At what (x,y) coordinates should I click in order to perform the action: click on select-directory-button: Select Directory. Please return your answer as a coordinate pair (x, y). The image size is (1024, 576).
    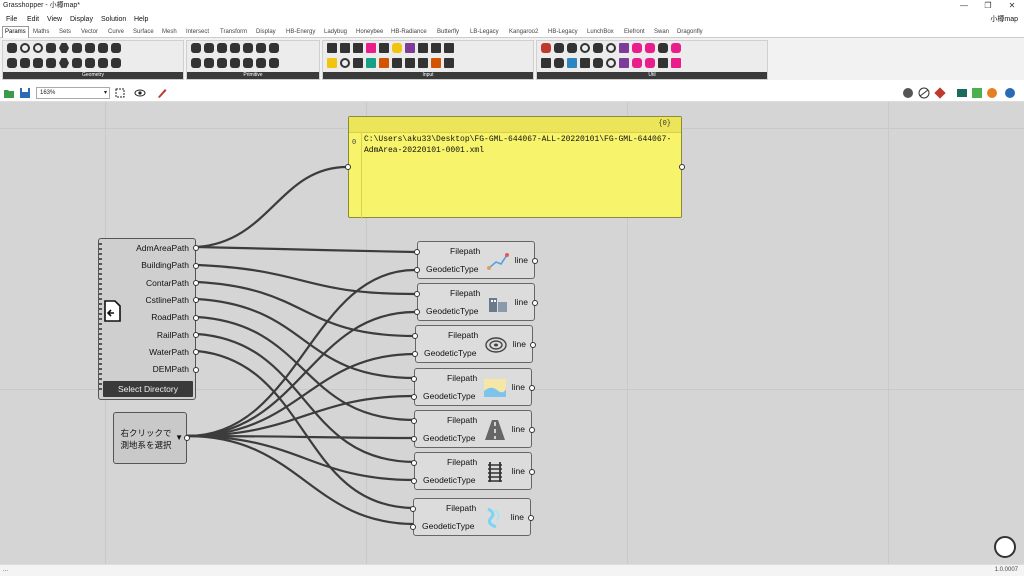
    Looking at the image, I should click on (148, 389).